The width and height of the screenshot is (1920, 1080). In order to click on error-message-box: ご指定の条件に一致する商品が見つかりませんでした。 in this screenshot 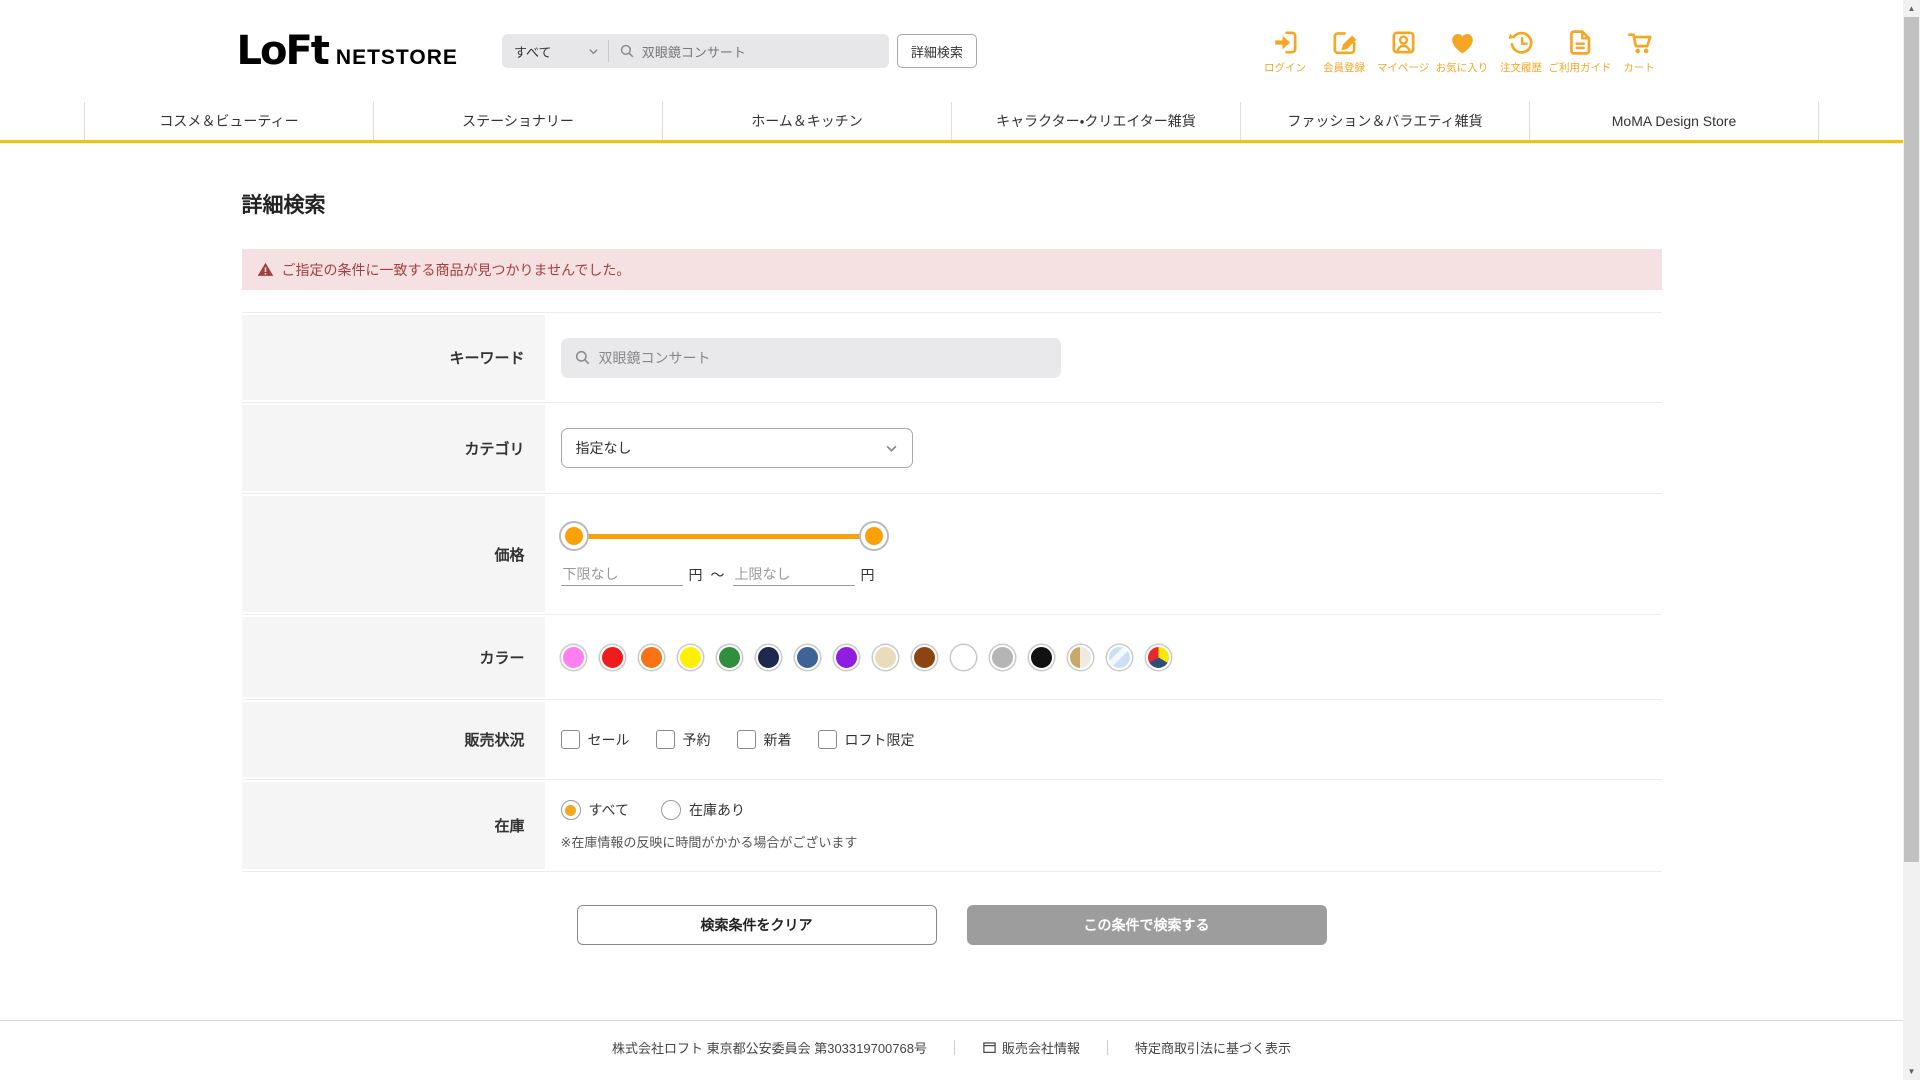, I will do `click(951, 269)`.